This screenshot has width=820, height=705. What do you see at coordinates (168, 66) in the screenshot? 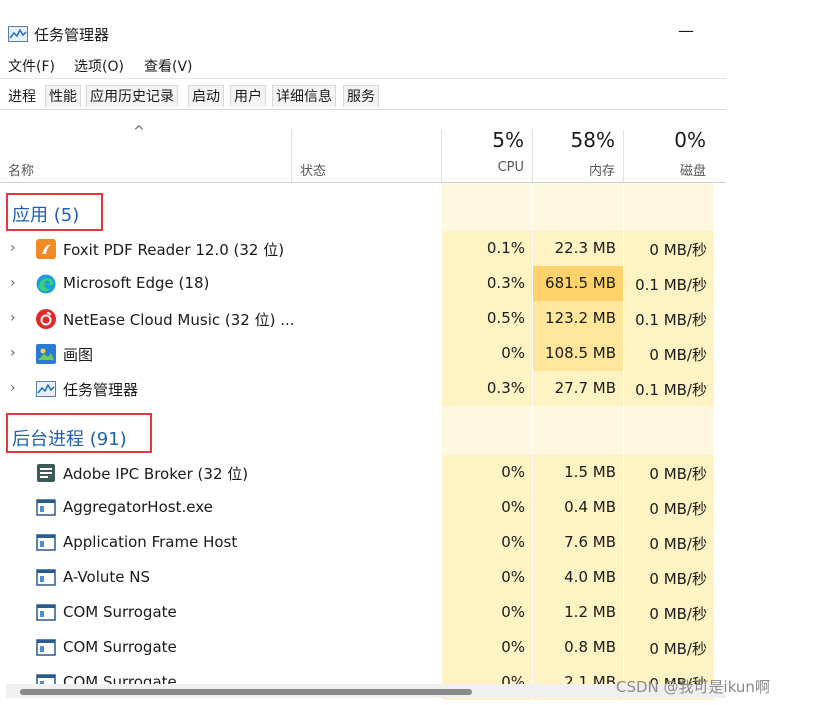
I see `menu-view: 查看(V)` at bounding box center [168, 66].